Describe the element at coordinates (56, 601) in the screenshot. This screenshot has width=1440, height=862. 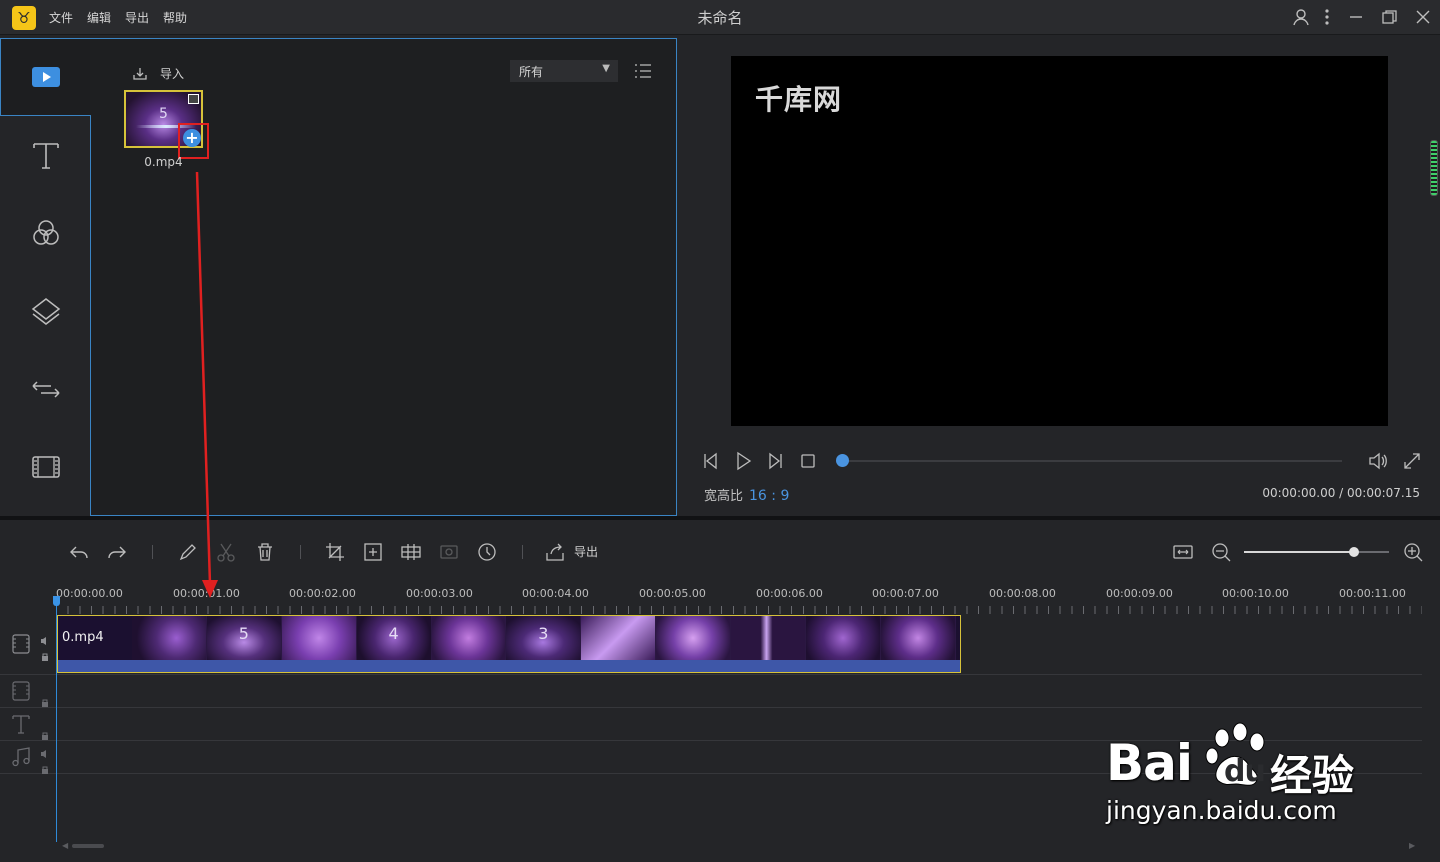
I see `playhead-handle` at that location.